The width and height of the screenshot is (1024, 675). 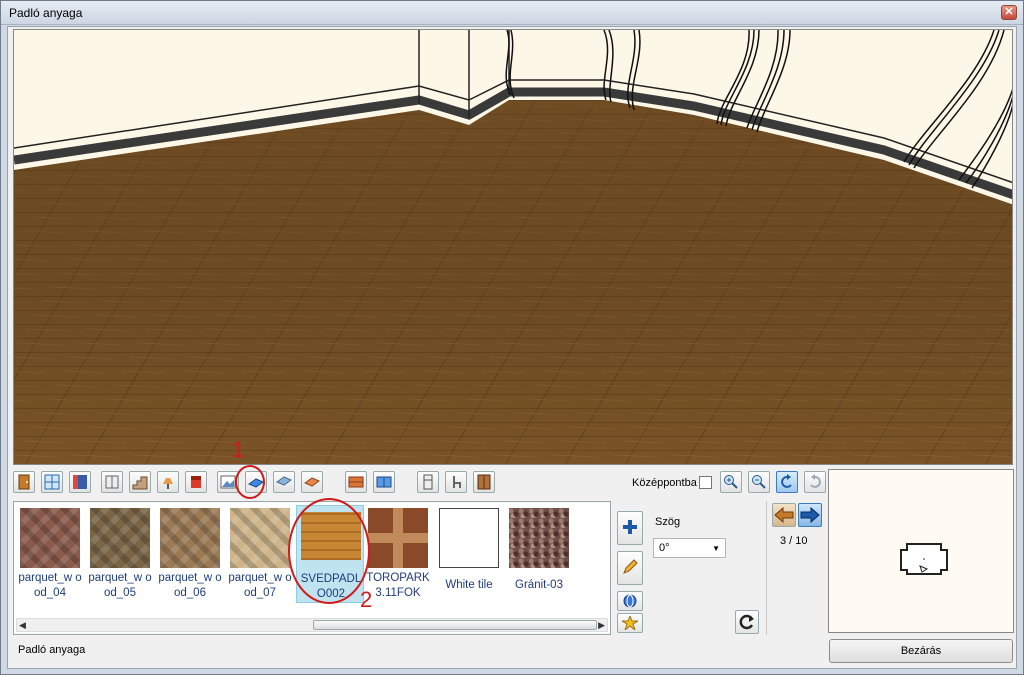 I want to click on material-label: parquet_w ood_05, so click(x=120, y=585).